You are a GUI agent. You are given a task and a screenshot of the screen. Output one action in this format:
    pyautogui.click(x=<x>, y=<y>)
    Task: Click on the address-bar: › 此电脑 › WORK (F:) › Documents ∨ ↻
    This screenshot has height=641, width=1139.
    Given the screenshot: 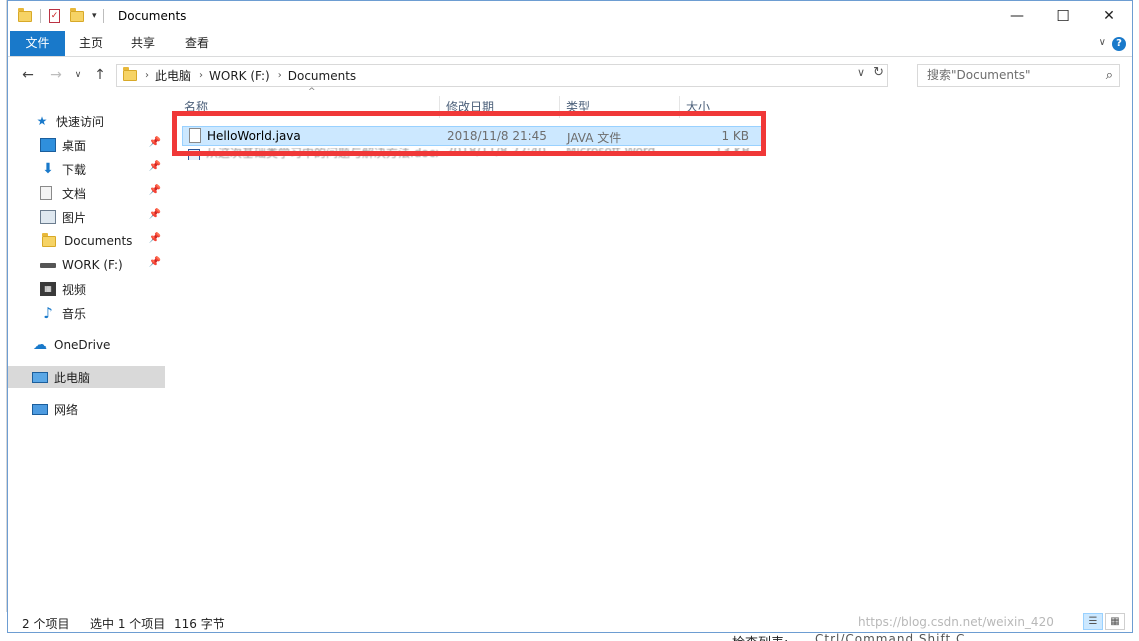 What is the action you would take?
    pyautogui.click(x=502, y=75)
    